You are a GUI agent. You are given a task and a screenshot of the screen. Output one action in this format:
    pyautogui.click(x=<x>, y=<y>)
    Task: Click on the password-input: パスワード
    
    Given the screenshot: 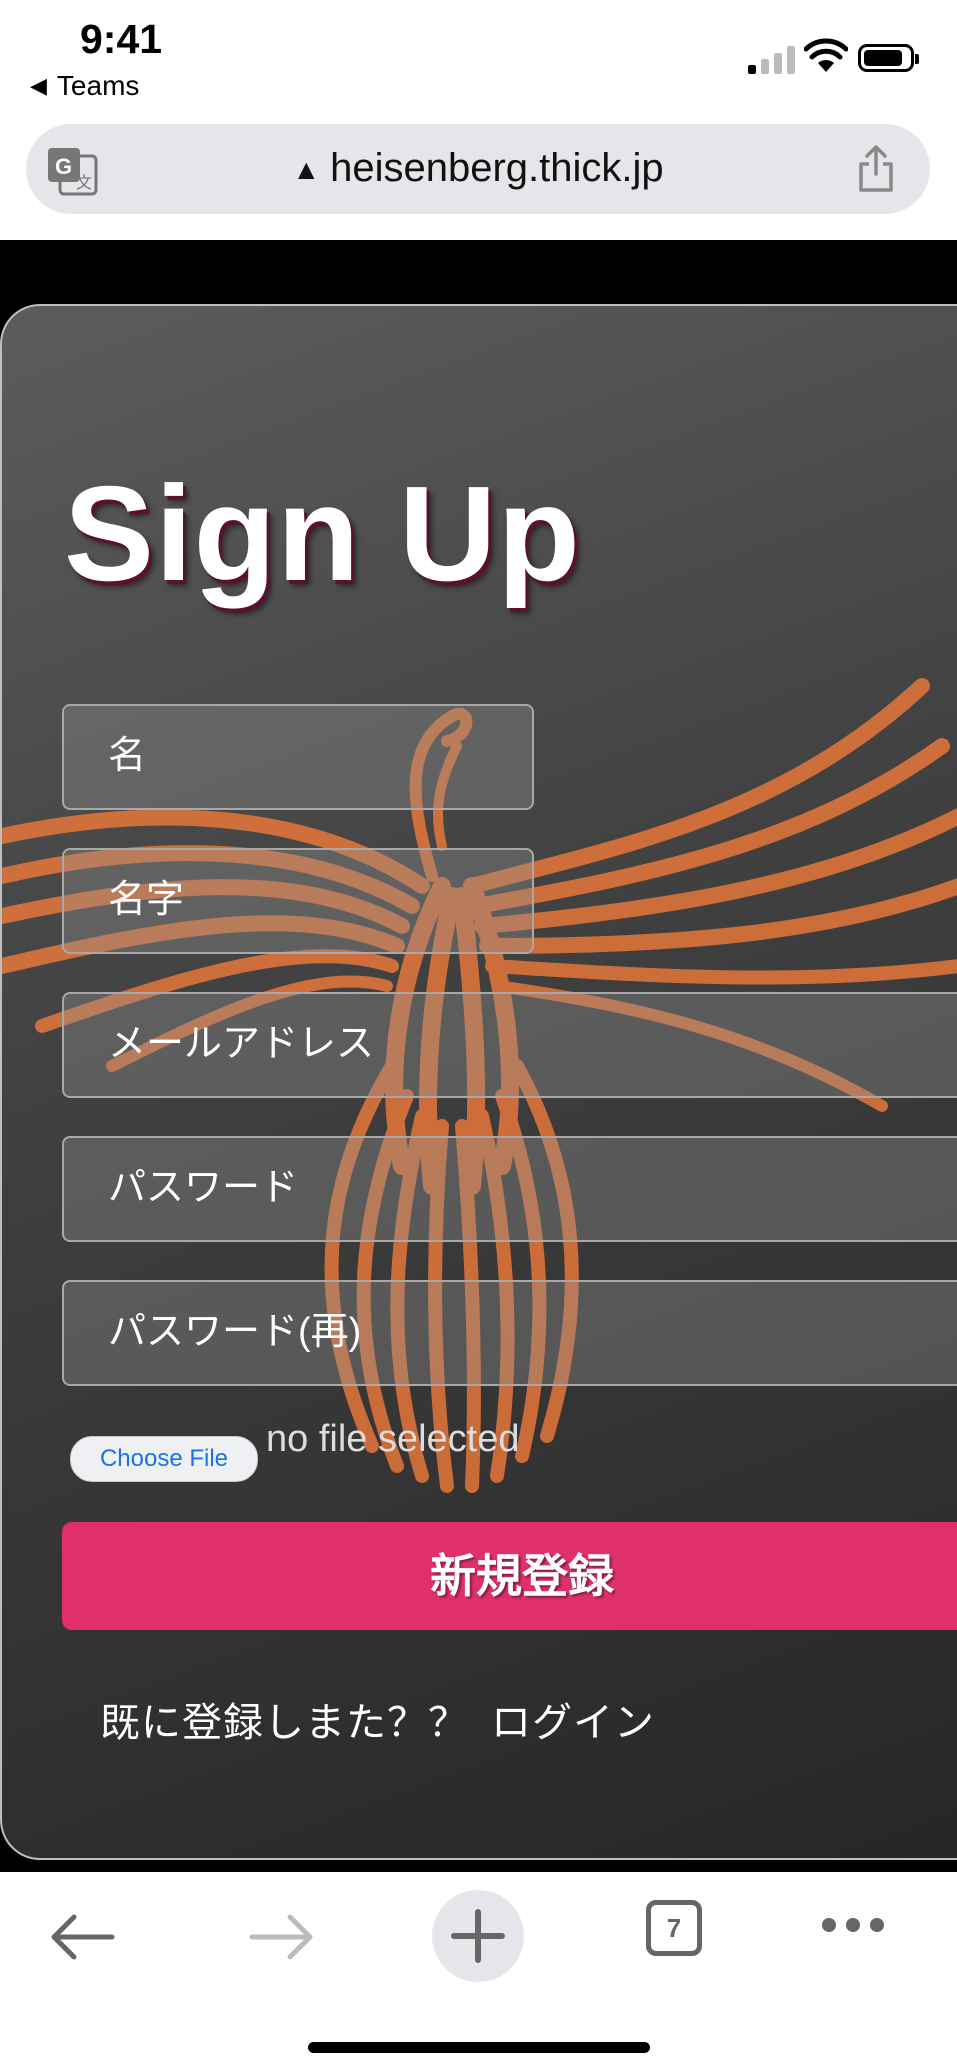 What is the action you would take?
    pyautogui.click(x=509, y=1189)
    